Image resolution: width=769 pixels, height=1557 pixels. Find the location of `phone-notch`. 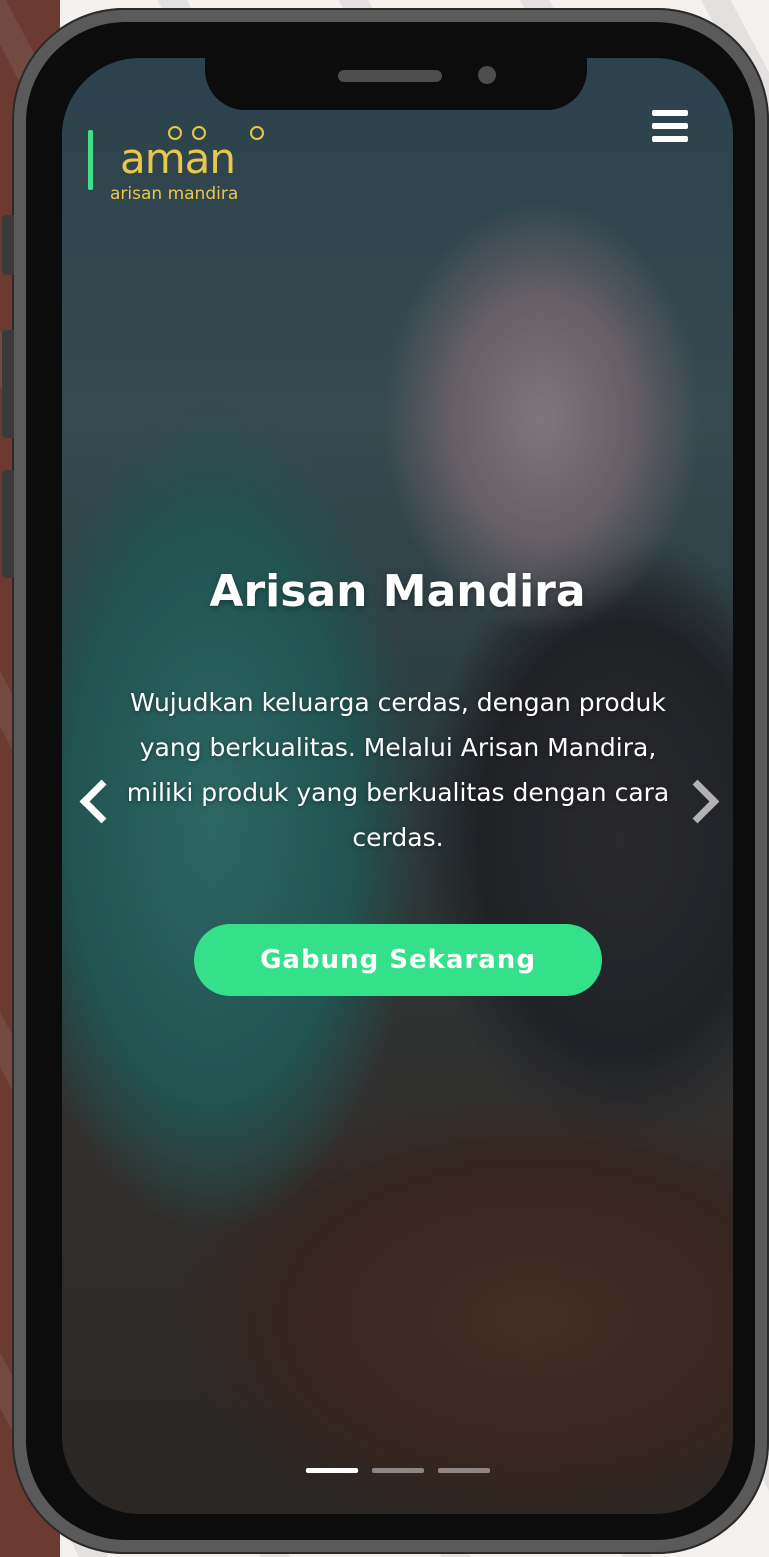

phone-notch is located at coordinates (396, 84).